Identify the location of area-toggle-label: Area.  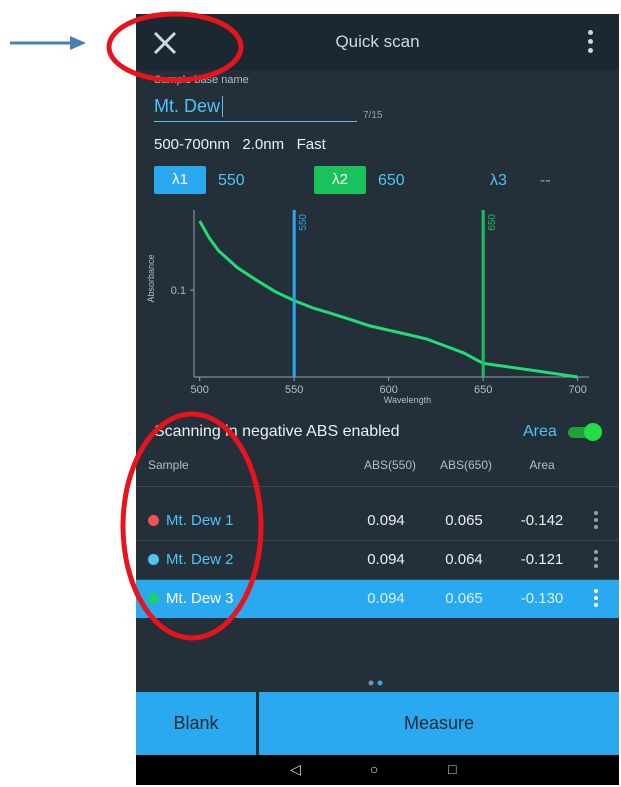
(540, 431).